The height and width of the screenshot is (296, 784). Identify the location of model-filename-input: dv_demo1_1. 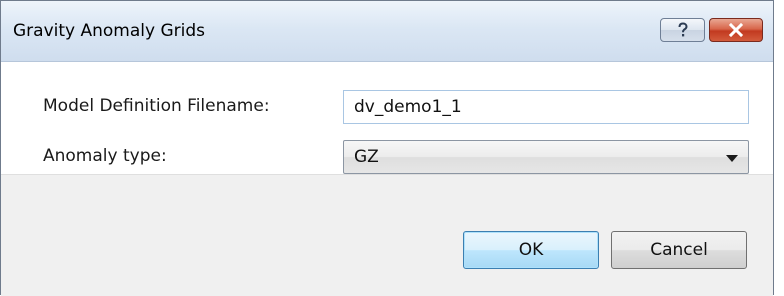
(546, 107).